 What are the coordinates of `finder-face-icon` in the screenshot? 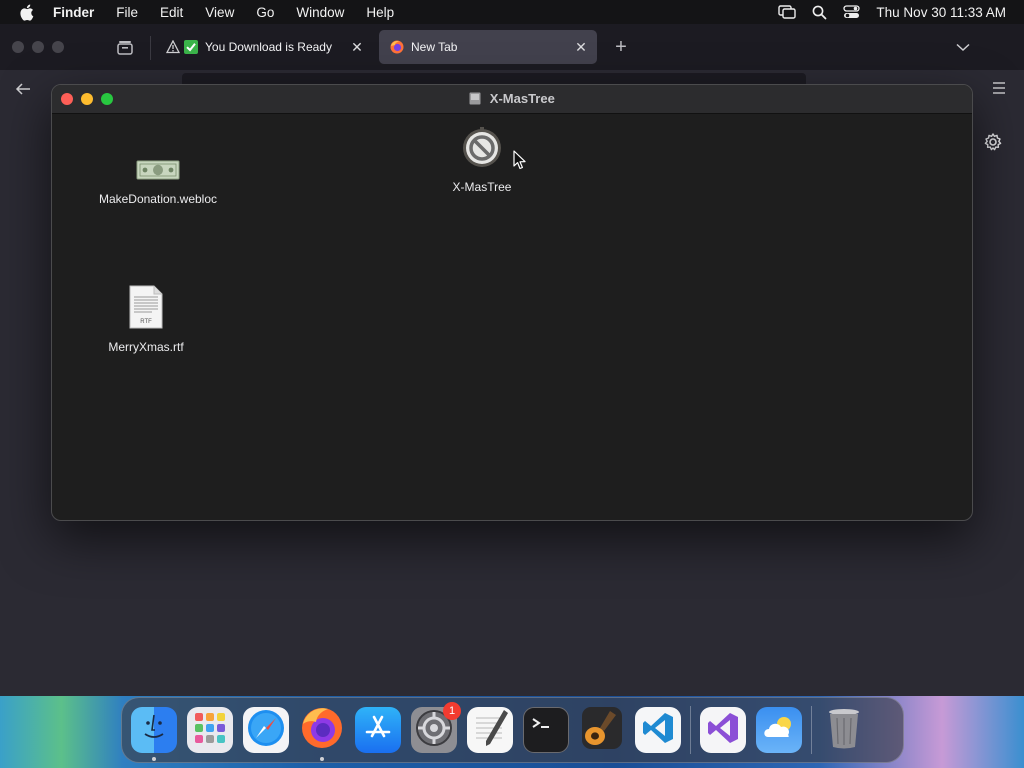 It's located at (154, 730).